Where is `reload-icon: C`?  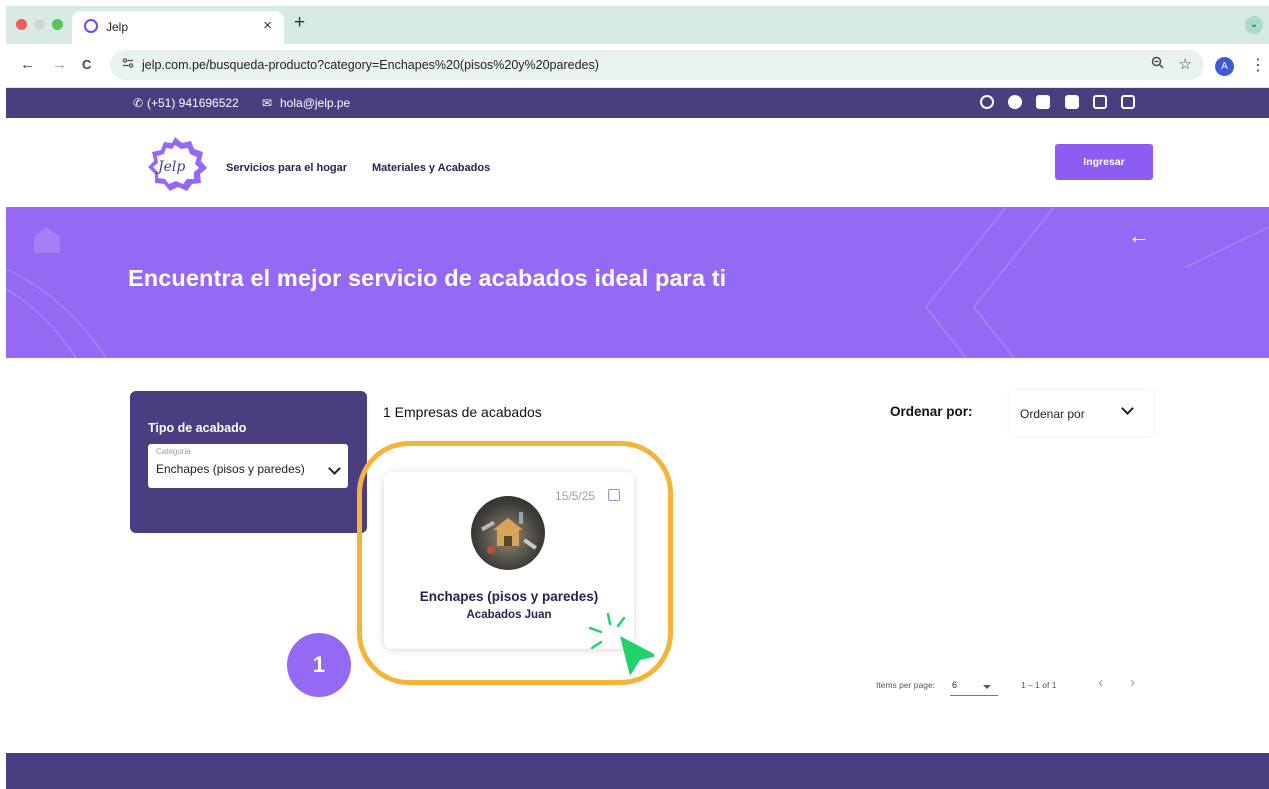 reload-icon: C is located at coordinates (86, 64).